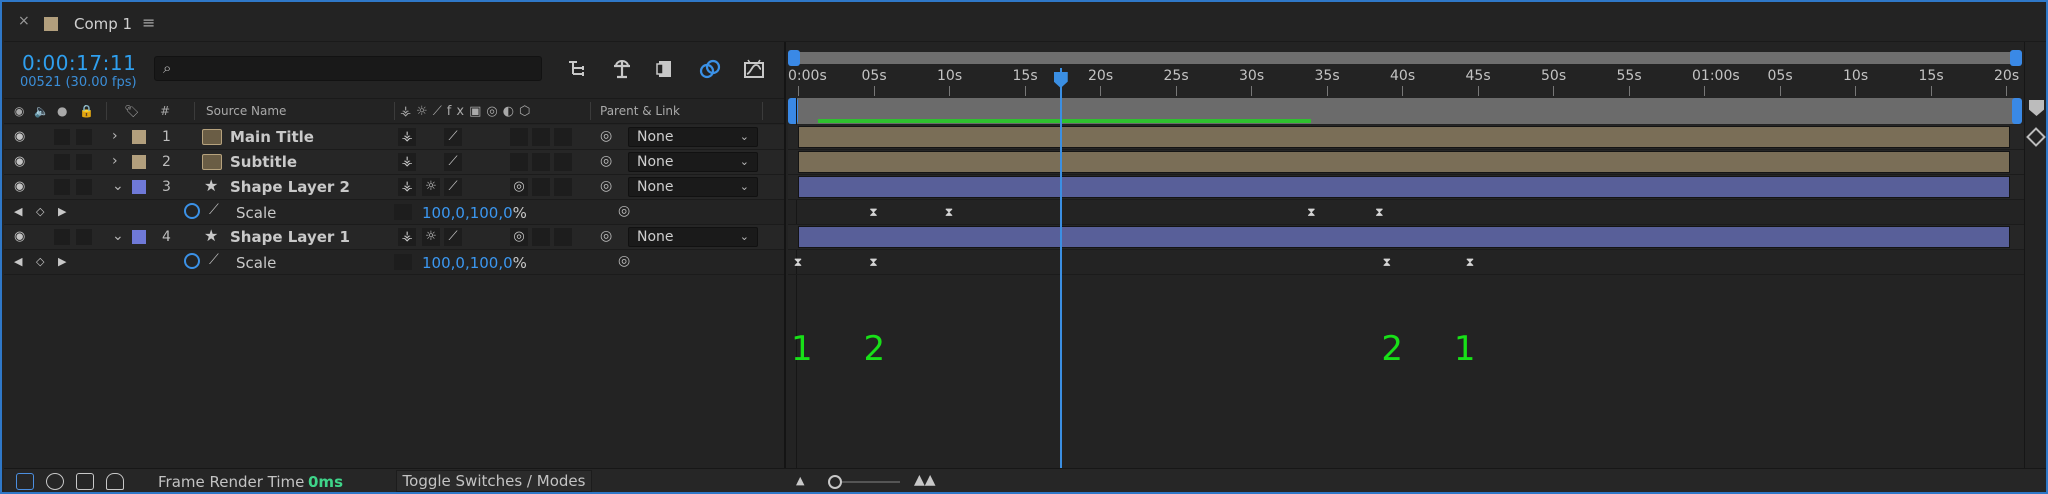 This screenshot has width=2048, height=494. Describe the element at coordinates (710, 69) in the screenshot. I see `enable-frame-blending-icon` at that location.